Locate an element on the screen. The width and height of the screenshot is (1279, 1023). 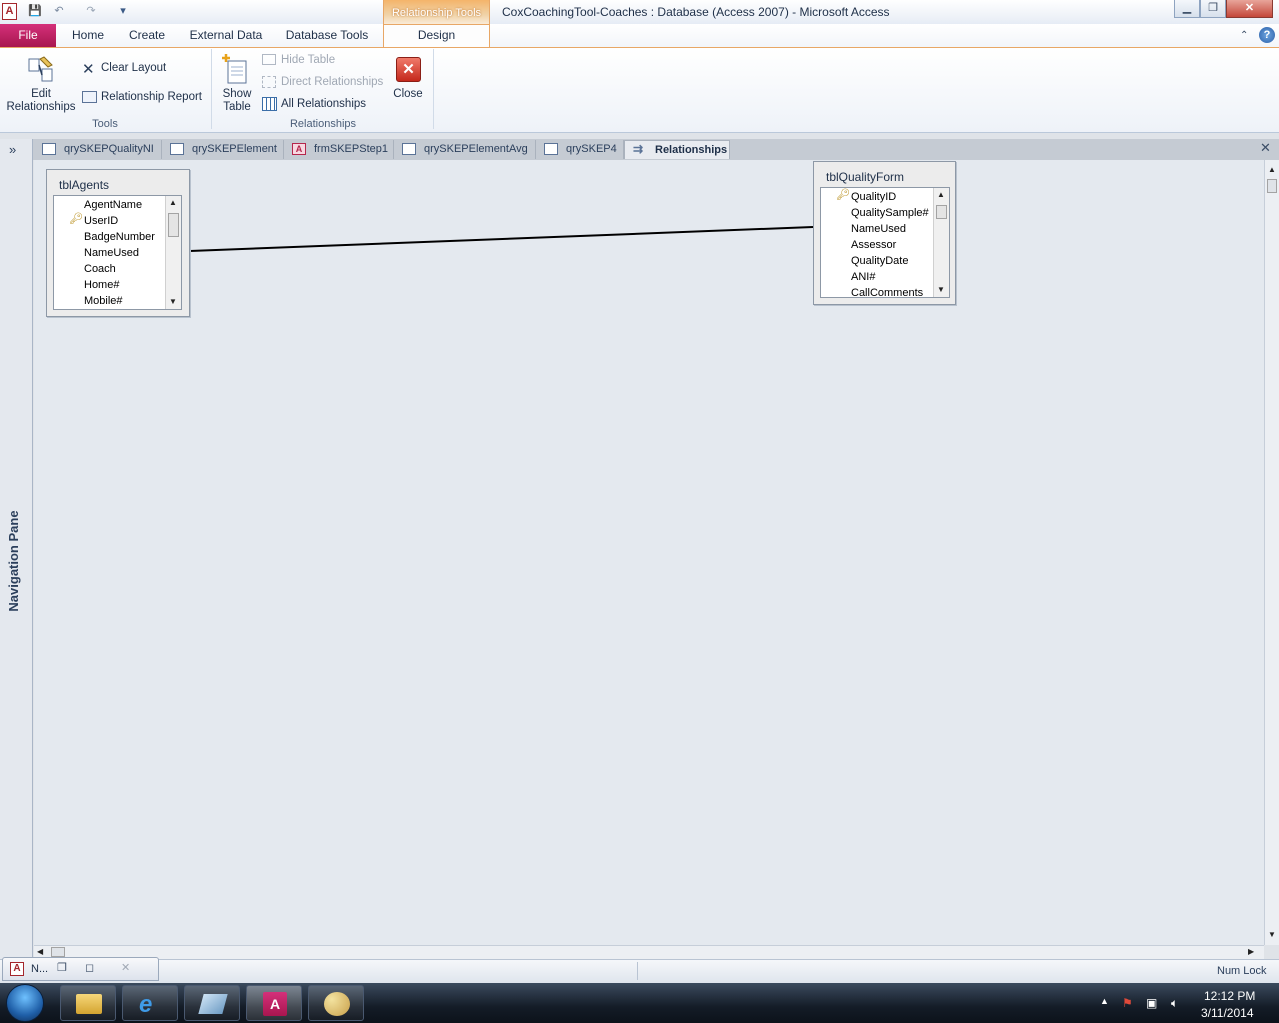
taskbar-explorer is located at coordinates (88, 1003).